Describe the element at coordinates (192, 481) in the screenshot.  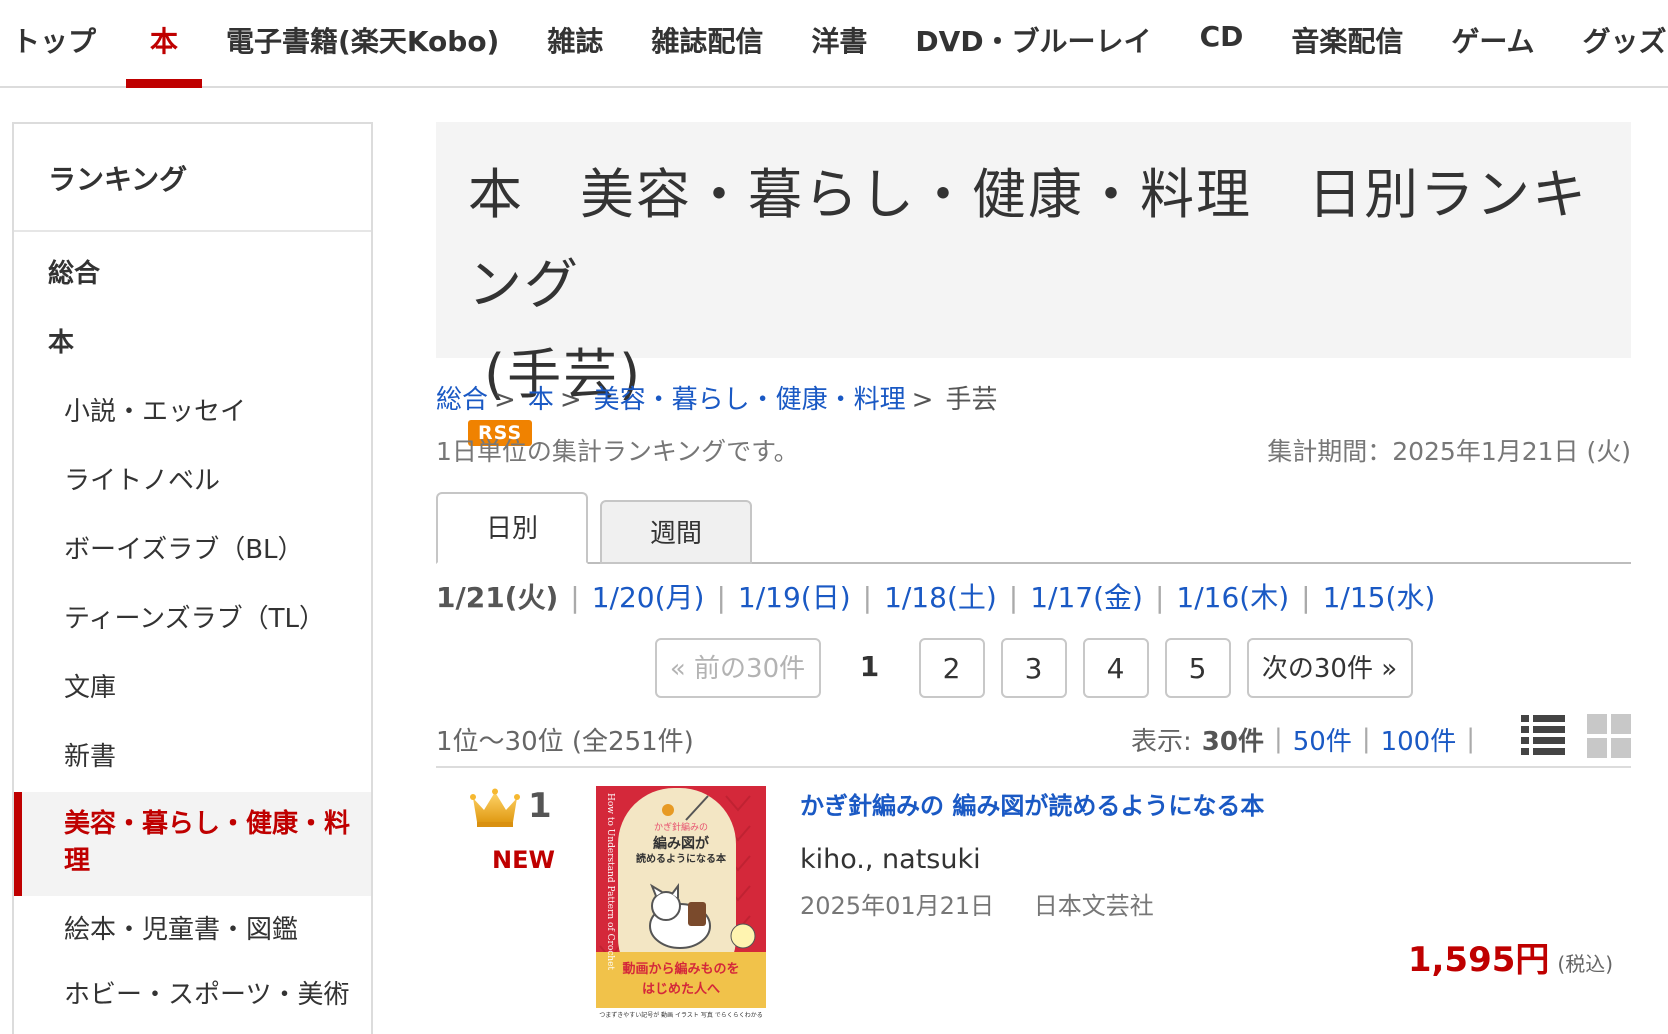
I see `sidebar-item-light-novels: ライトノベル` at that location.